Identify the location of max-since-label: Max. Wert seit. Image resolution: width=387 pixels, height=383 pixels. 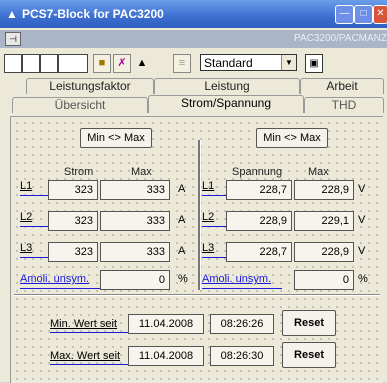
(85, 356).